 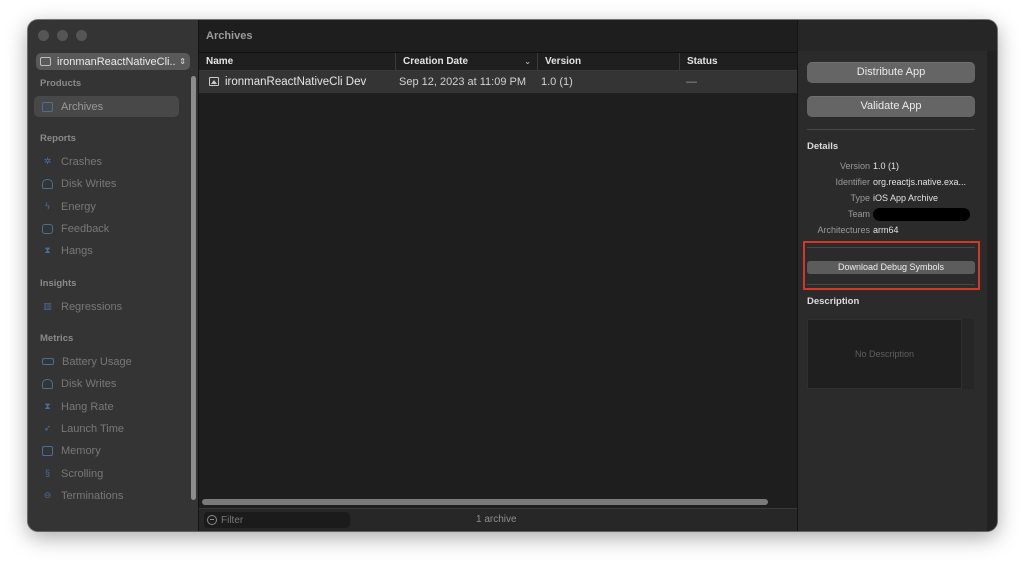 I want to click on sidebar-item-label: Terminations, so click(x=92, y=495).